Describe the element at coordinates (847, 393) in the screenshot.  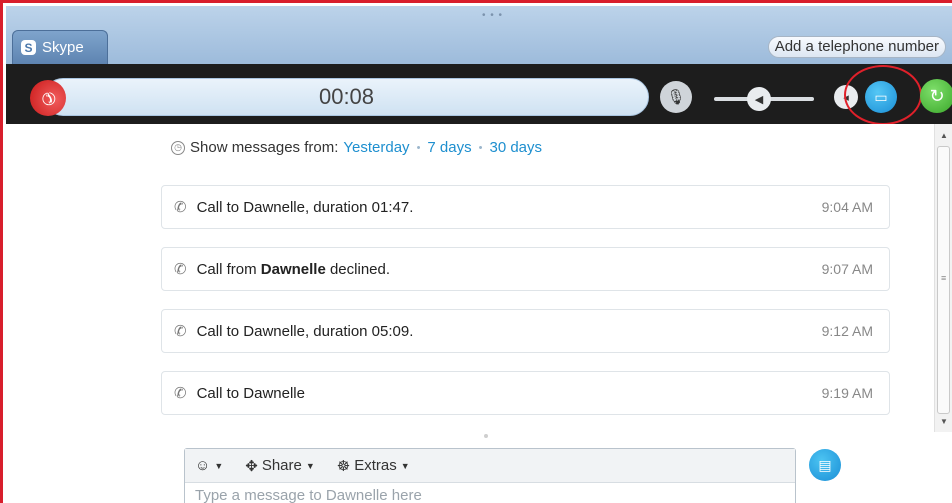
I see `call-event-time: 9:19 AM` at that location.